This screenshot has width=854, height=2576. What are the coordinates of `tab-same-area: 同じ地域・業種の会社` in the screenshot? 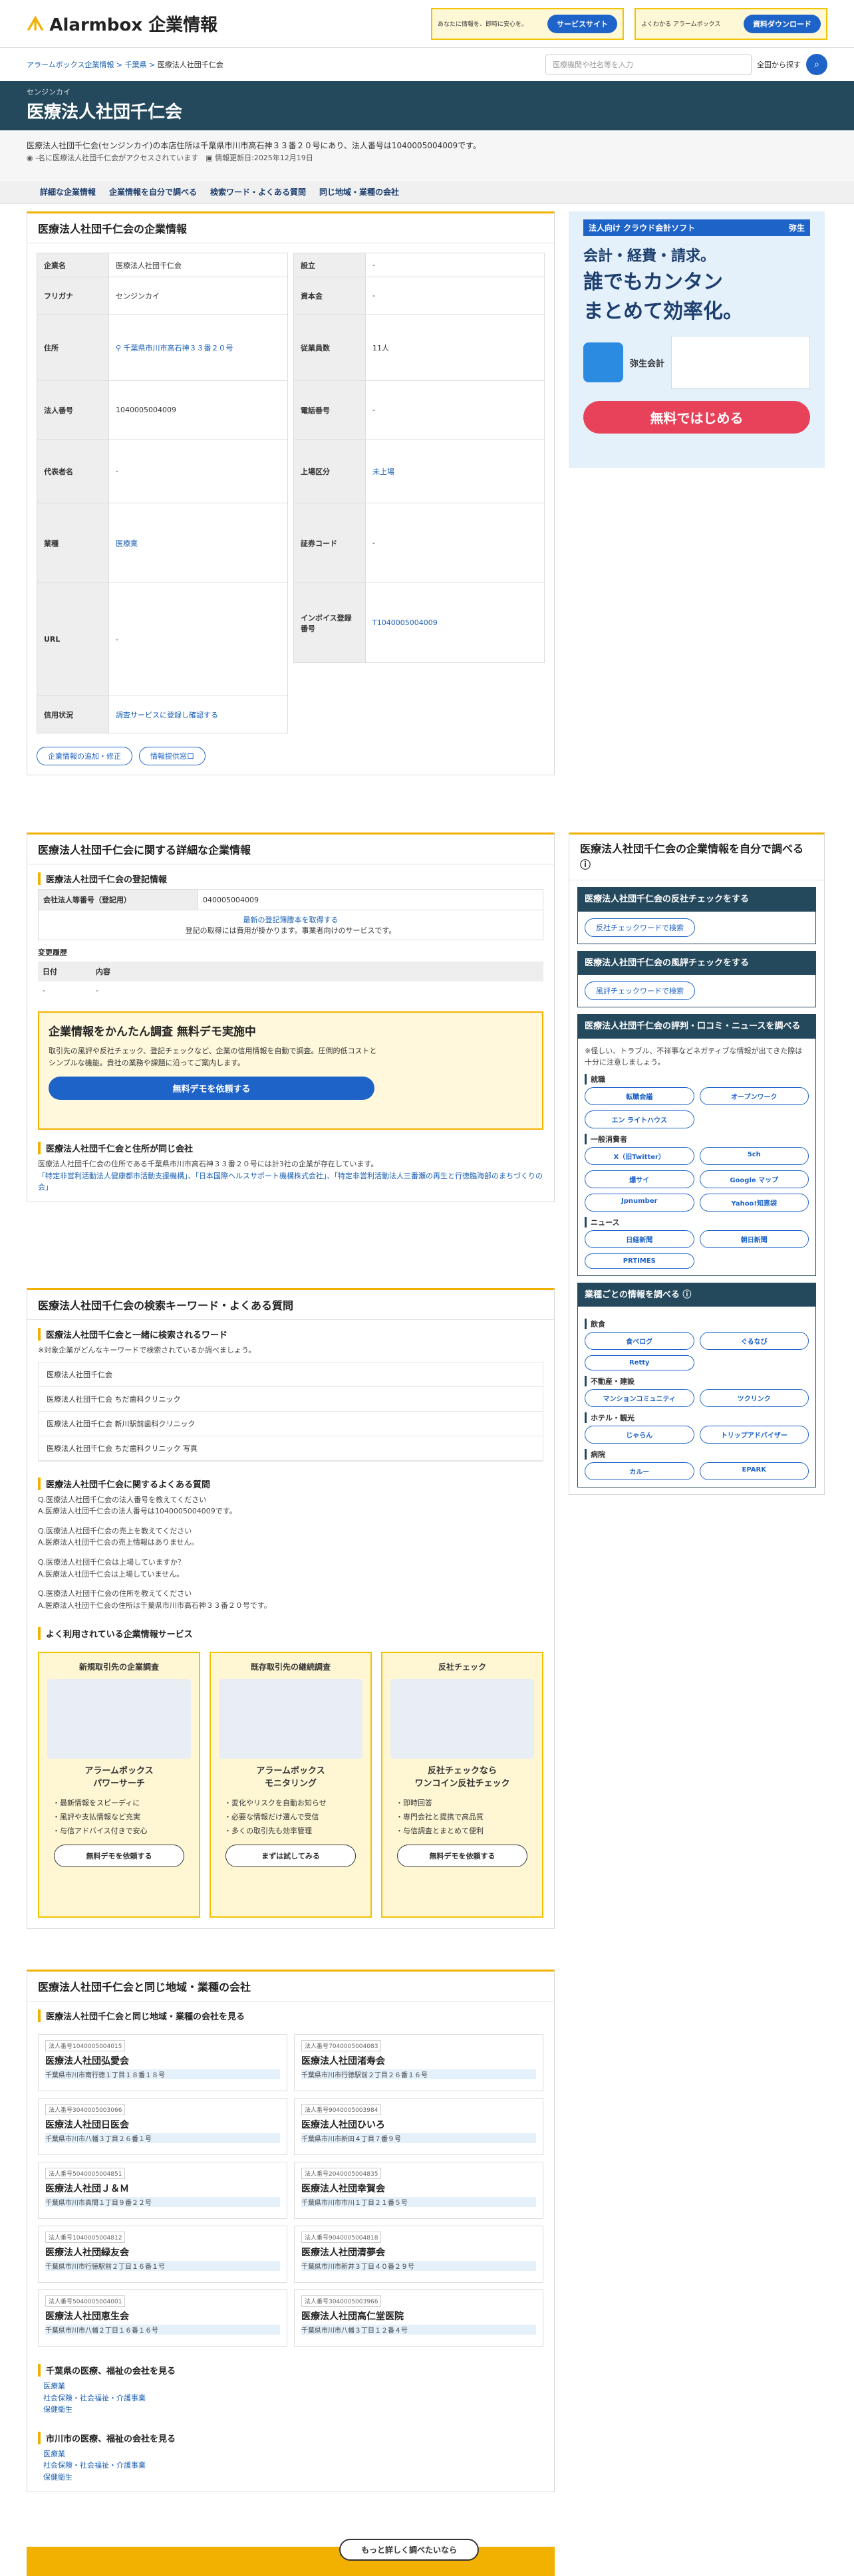 It's located at (359, 191).